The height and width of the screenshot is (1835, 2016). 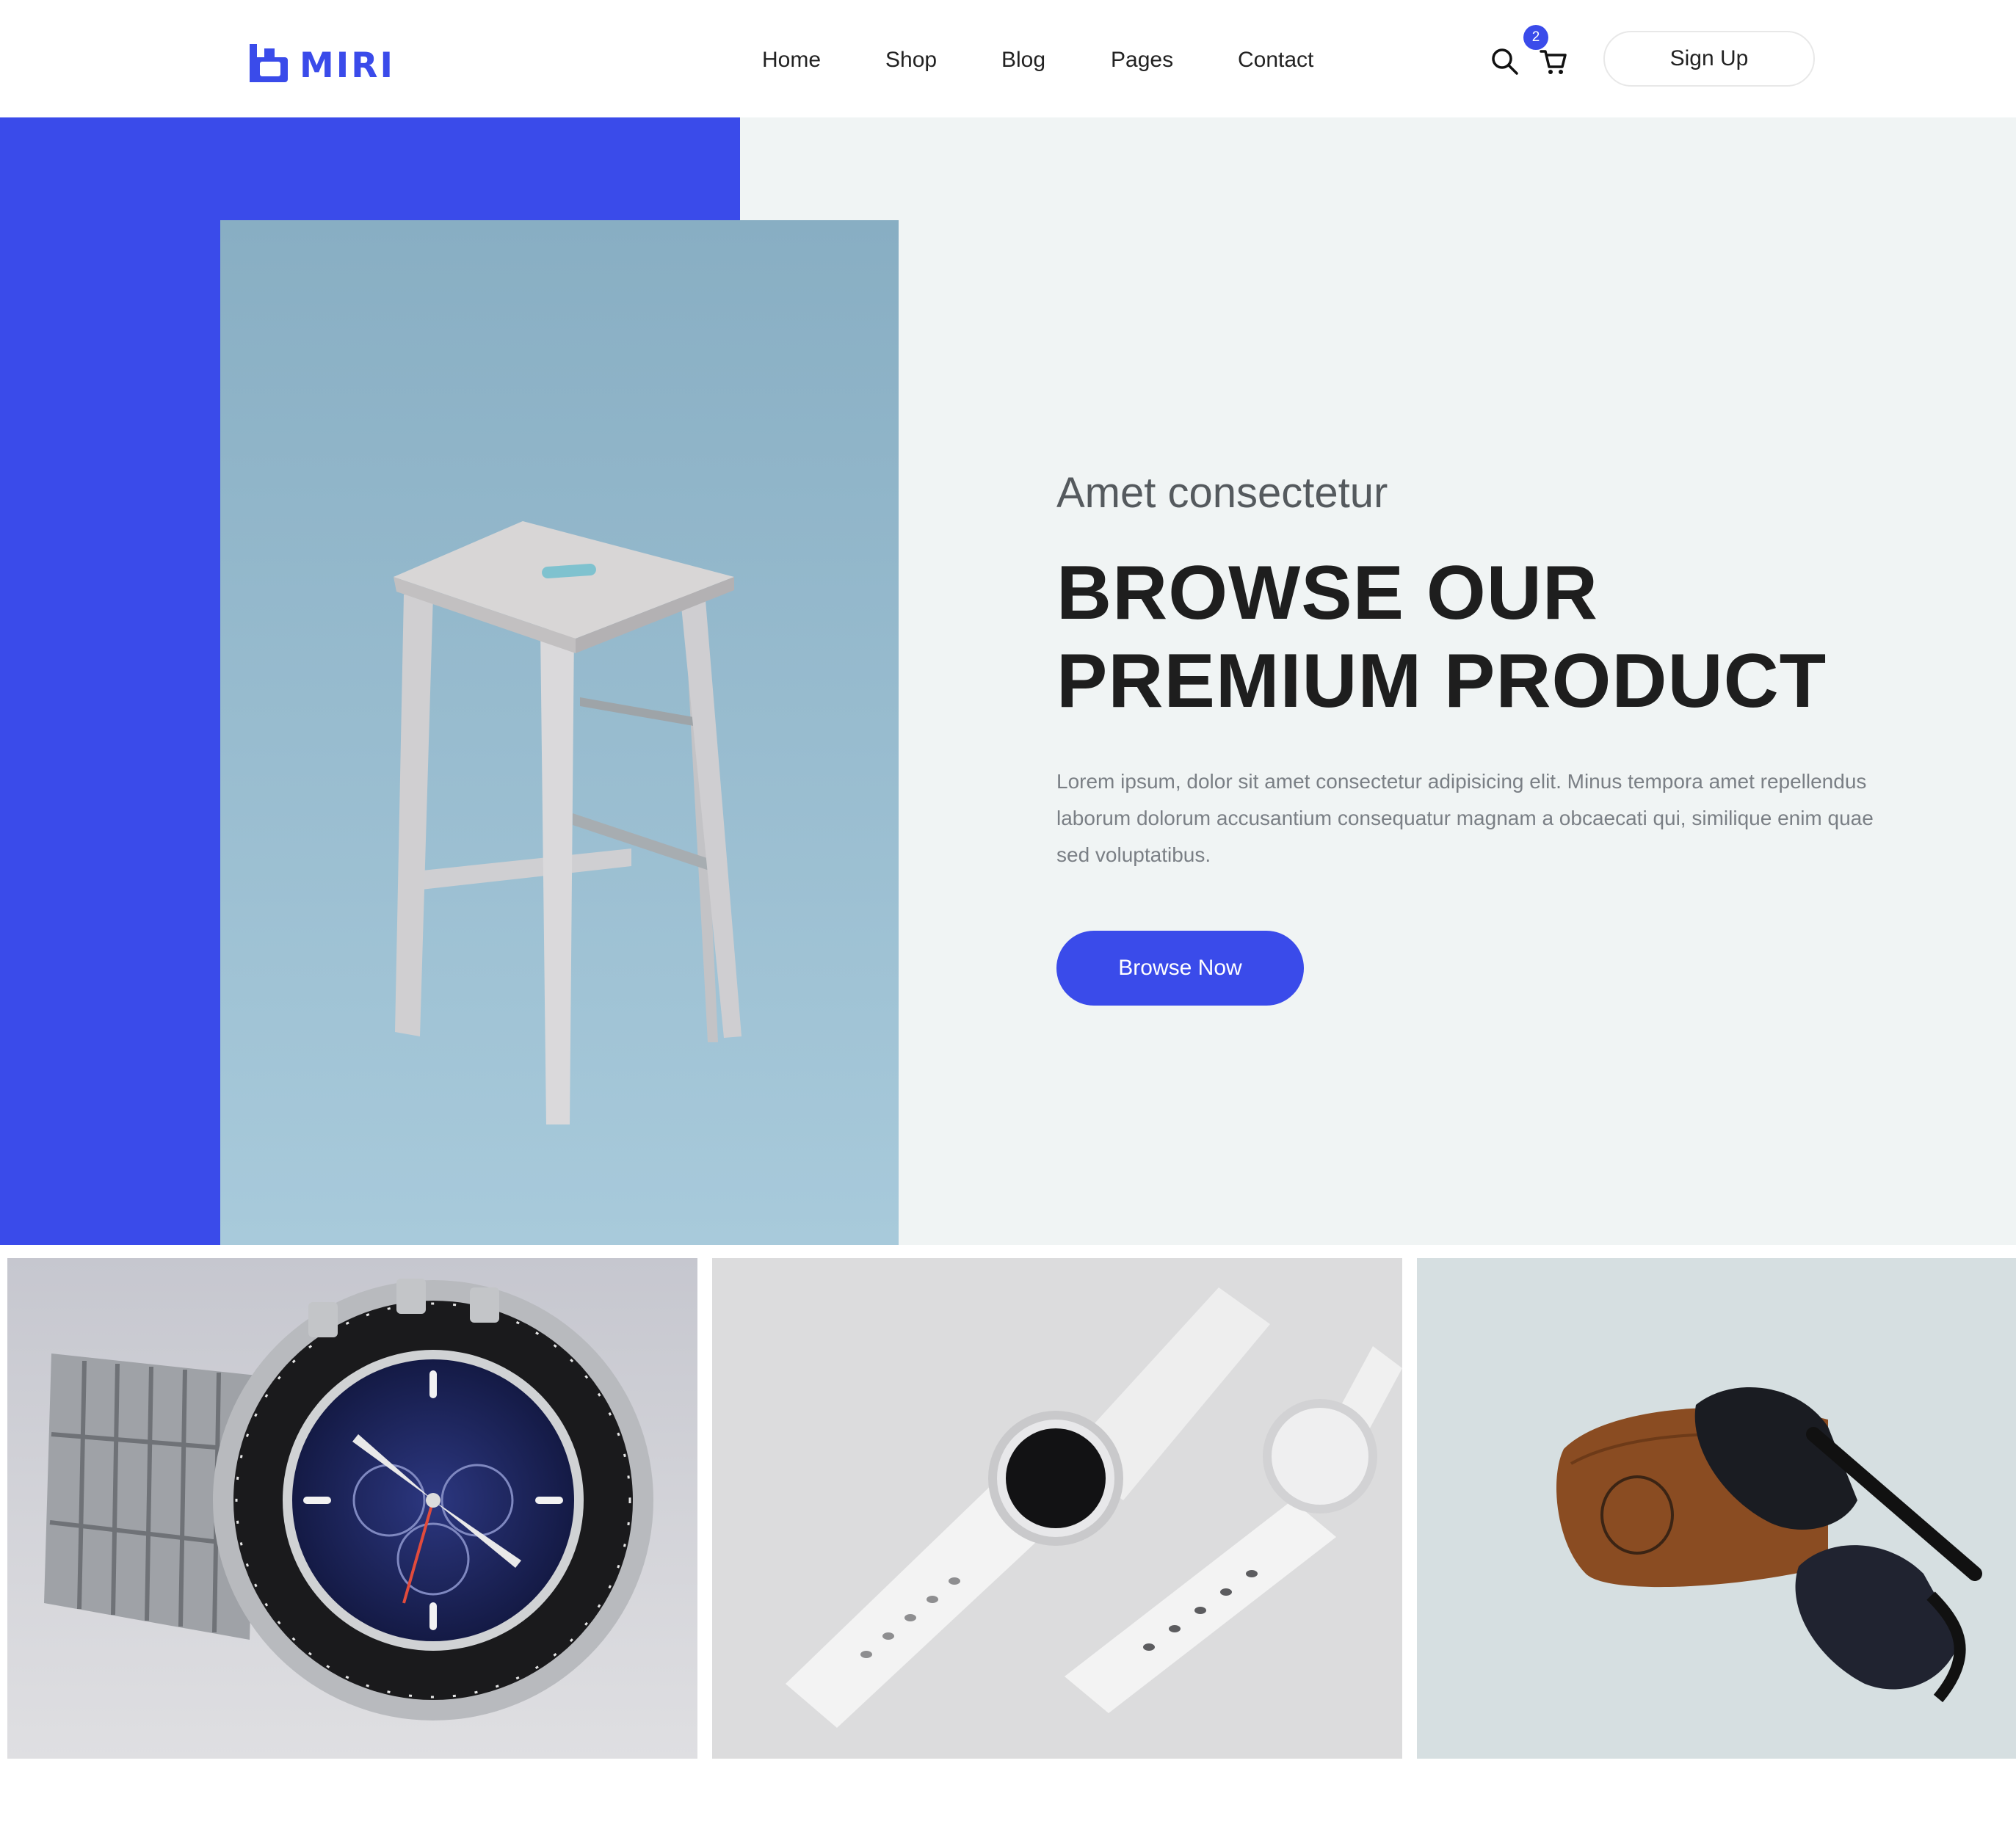 I want to click on chronograph-watch-illustration, so click(x=352, y=1508).